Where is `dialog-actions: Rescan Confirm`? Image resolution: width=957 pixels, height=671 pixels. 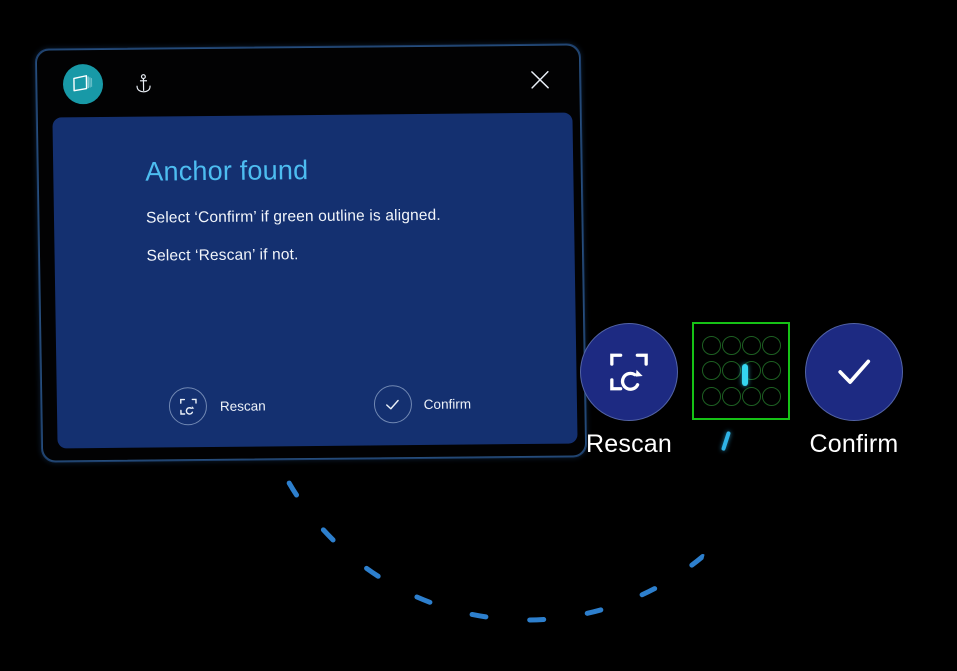 dialog-actions: Rescan Confirm is located at coordinates (320, 405).